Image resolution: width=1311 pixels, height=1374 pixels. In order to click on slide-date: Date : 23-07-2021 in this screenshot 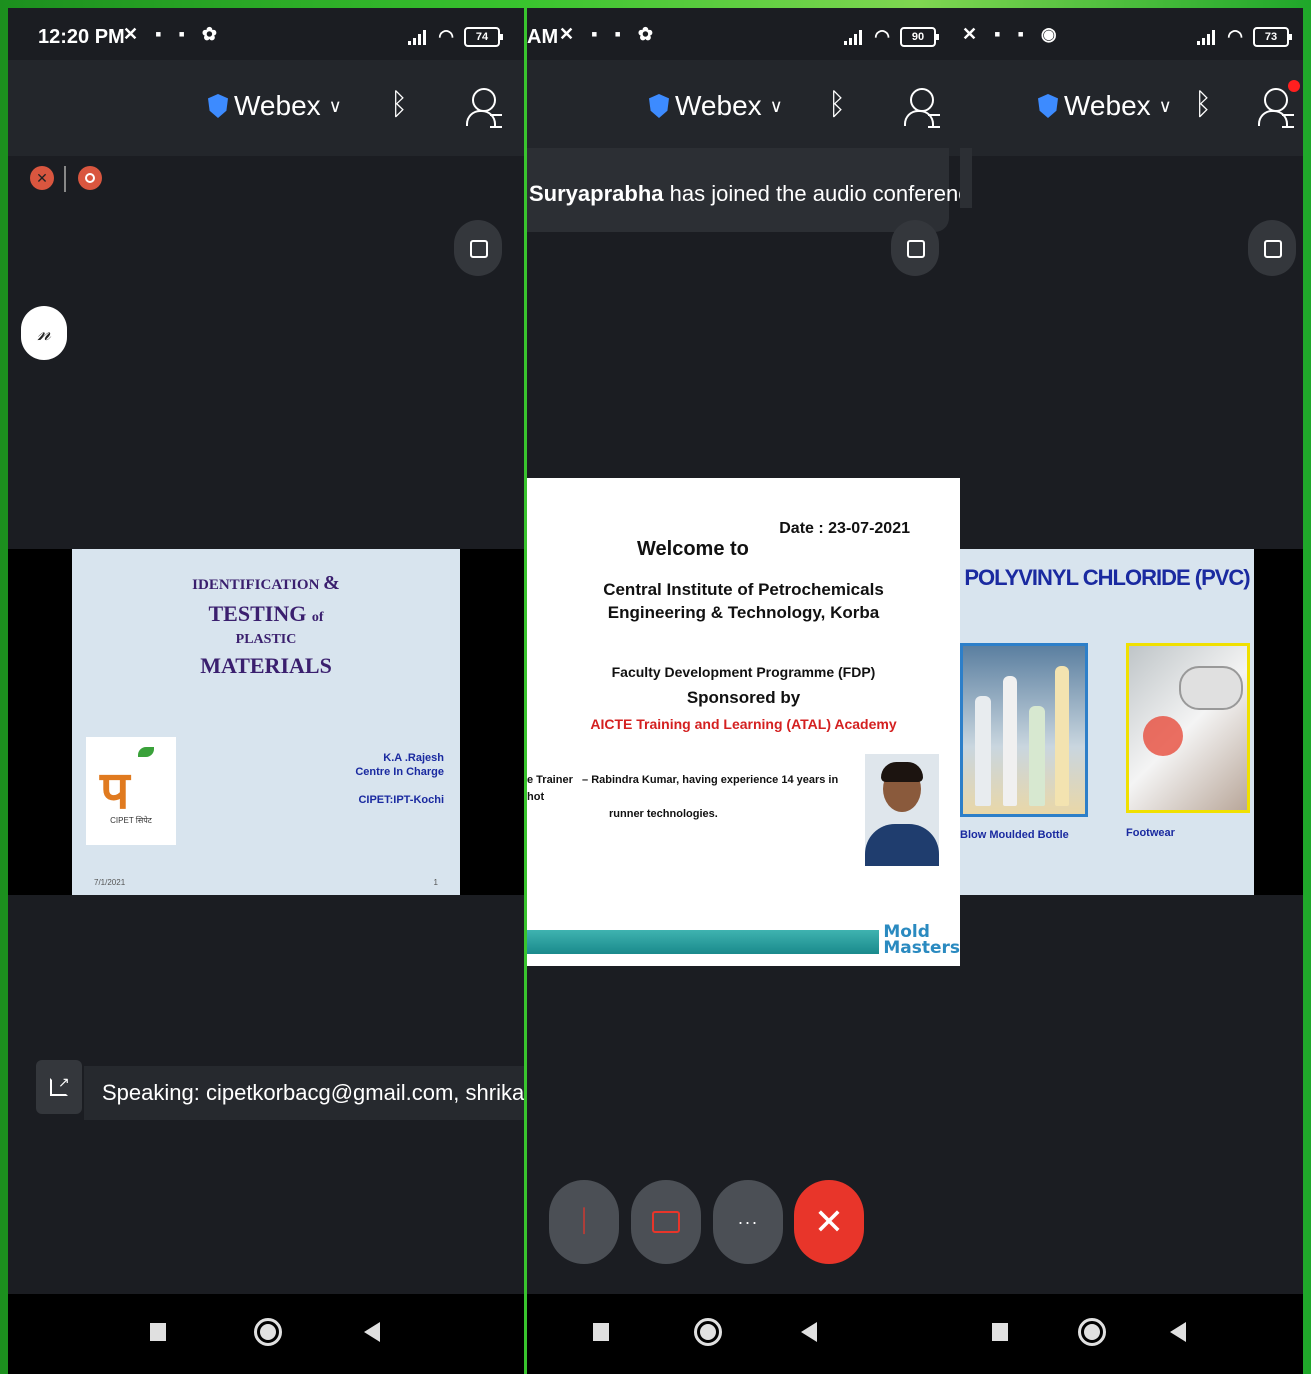, I will do `click(844, 528)`.